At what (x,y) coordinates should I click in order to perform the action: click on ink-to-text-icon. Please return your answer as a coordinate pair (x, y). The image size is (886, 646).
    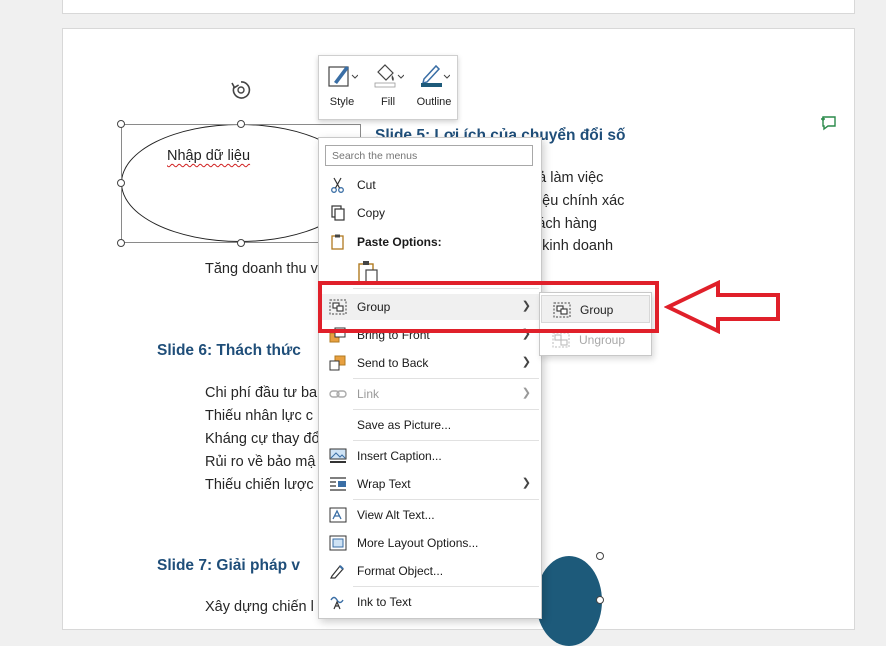
    Looking at the image, I should click on (337, 603).